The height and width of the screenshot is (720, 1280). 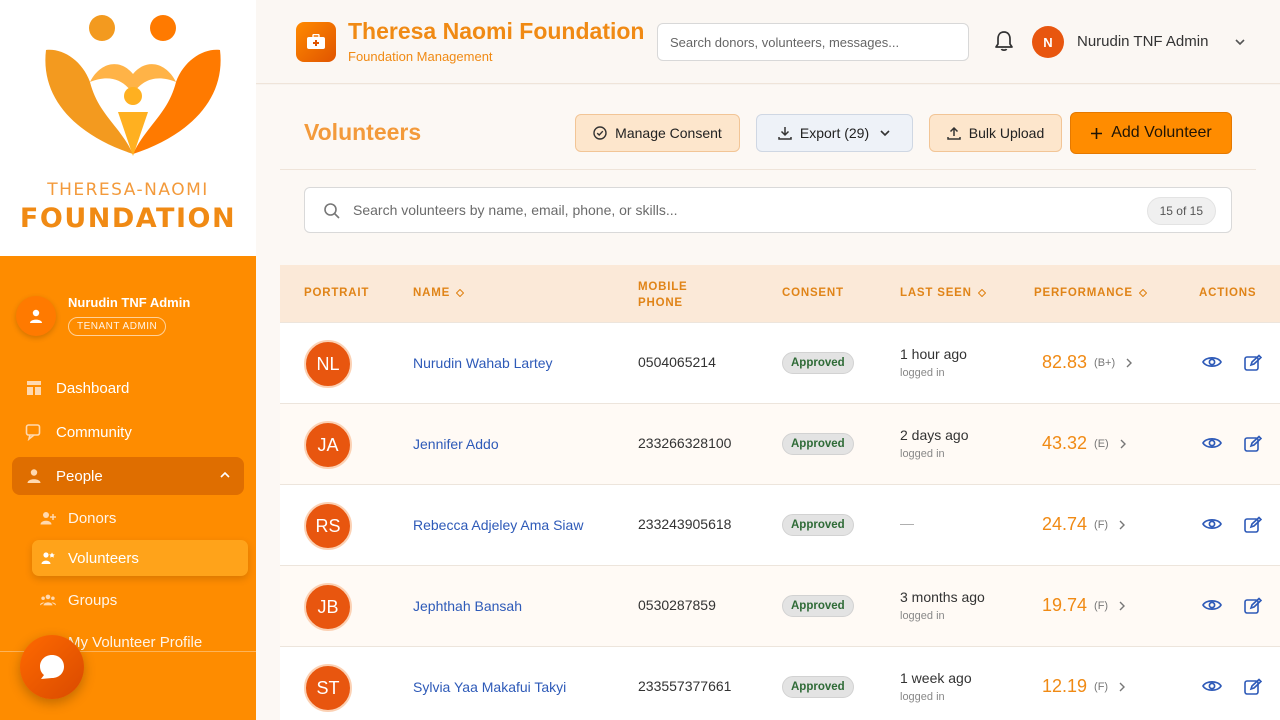 I want to click on column-consent: CONSENT, so click(x=813, y=293).